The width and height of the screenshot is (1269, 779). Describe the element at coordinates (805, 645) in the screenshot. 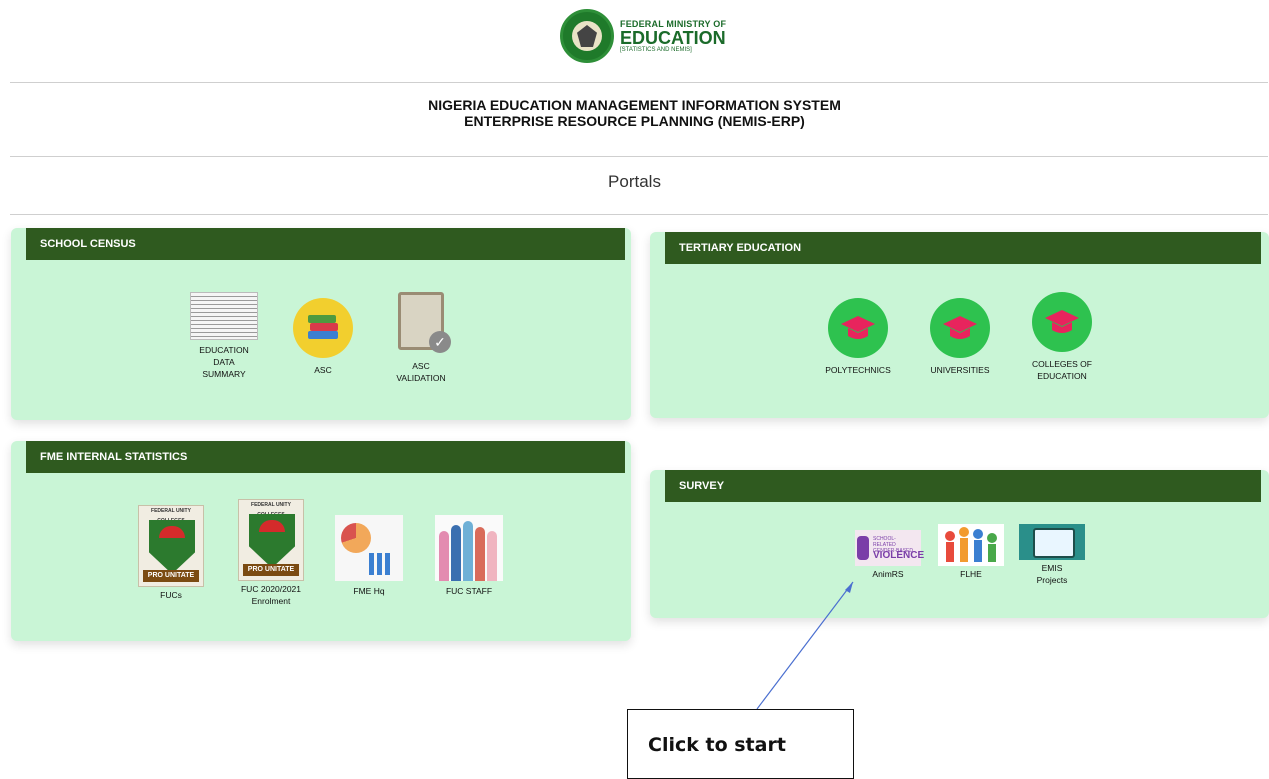

I see `annotation-arrow` at that location.